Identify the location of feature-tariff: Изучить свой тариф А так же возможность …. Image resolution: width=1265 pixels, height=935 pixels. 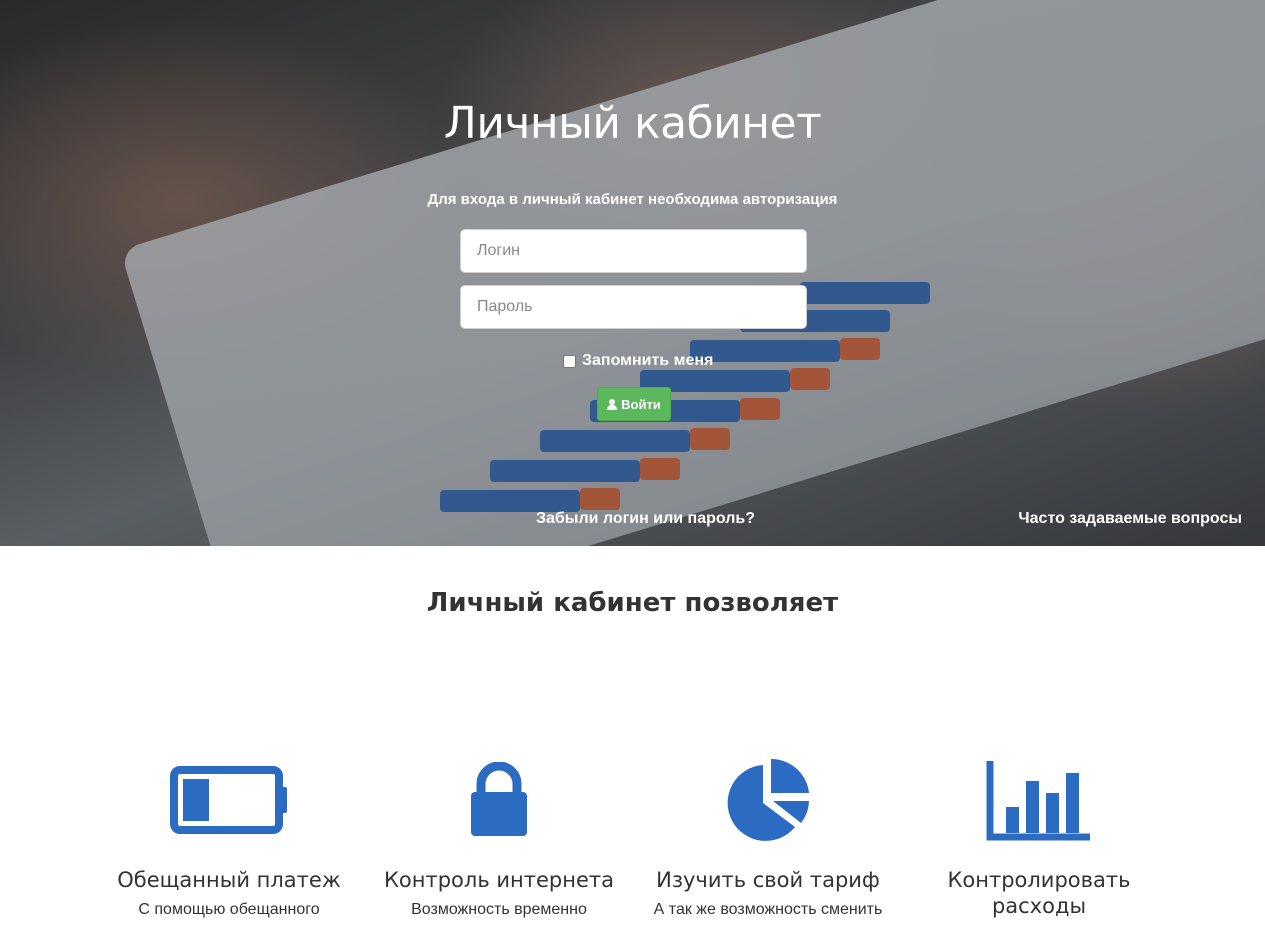
(768, 837).